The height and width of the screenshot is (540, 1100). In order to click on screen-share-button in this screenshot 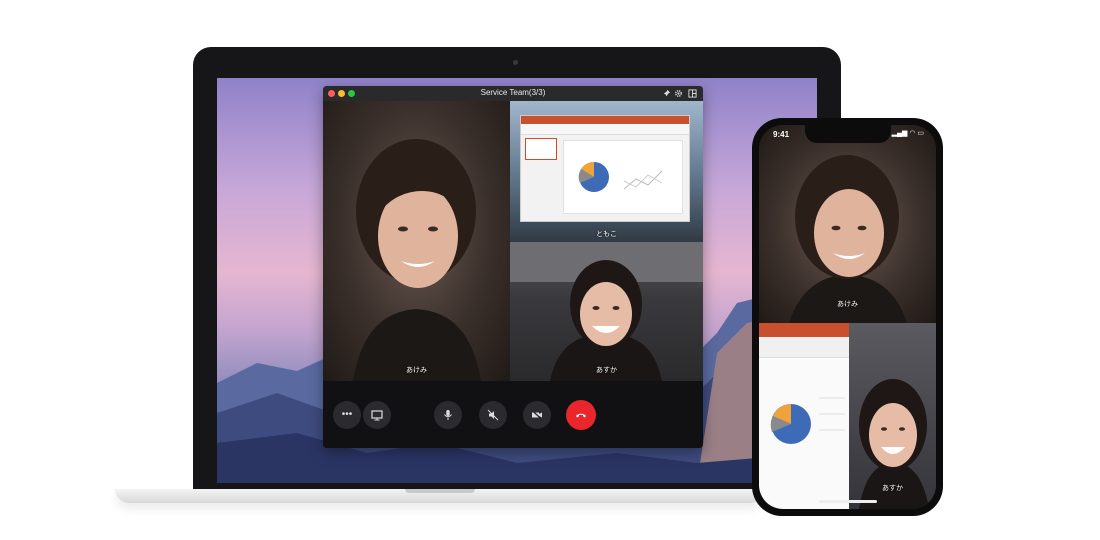, I will do `click(377, 415)`.